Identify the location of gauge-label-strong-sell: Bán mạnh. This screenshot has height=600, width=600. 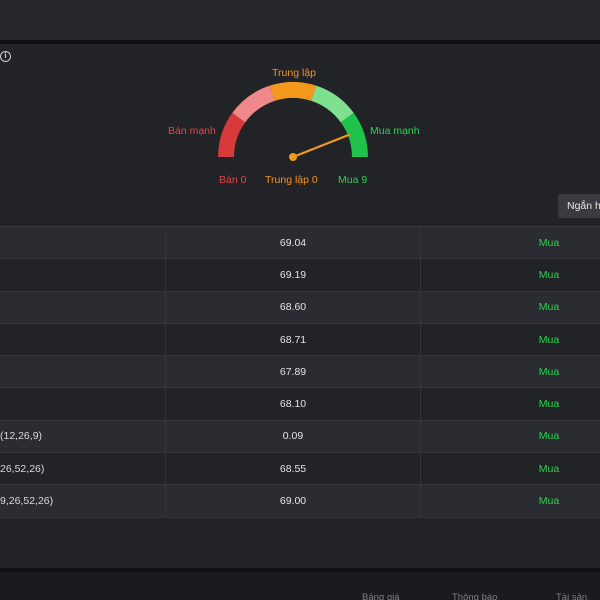
(192, 131).